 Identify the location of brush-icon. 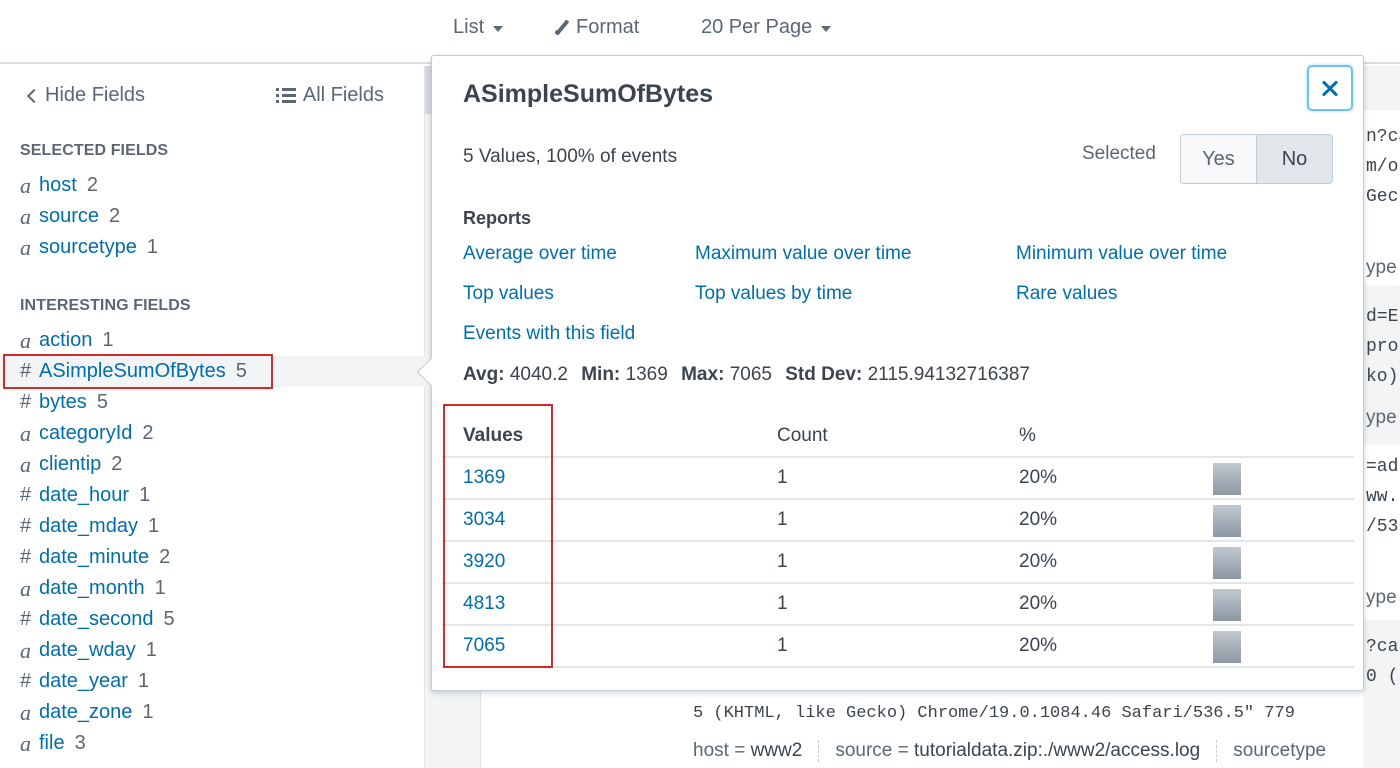
(562, 28).